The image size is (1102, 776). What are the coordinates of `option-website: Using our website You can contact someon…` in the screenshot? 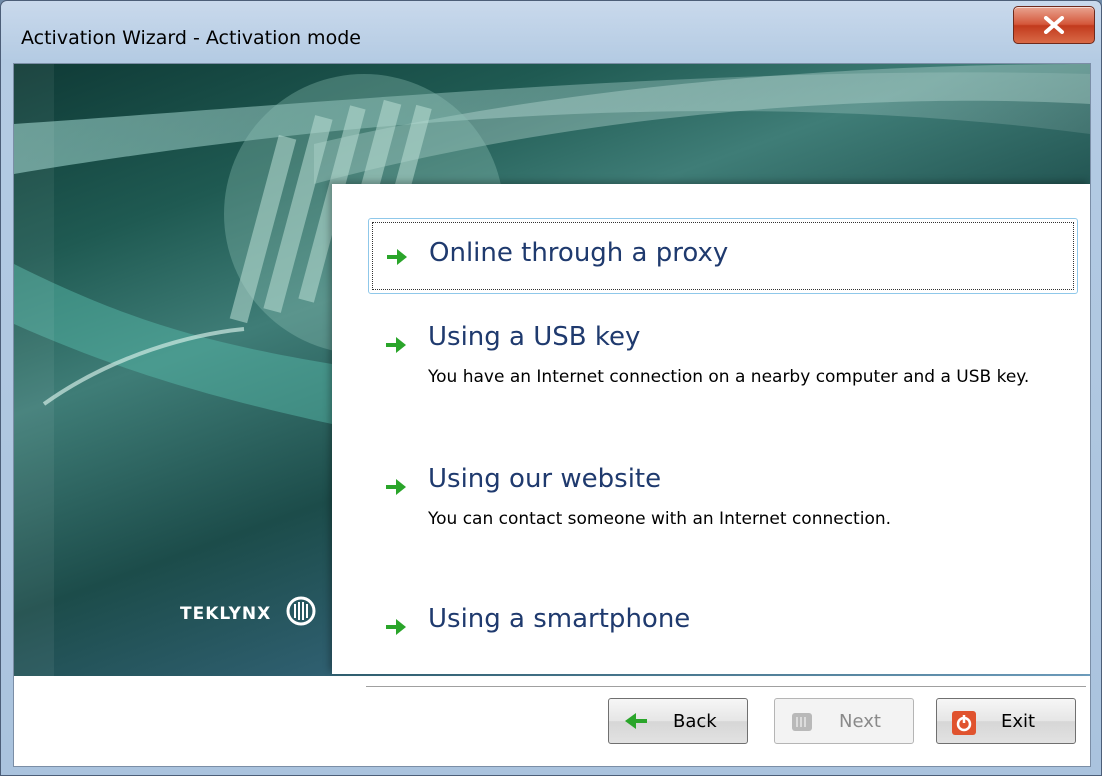 It's located at (718, 504).